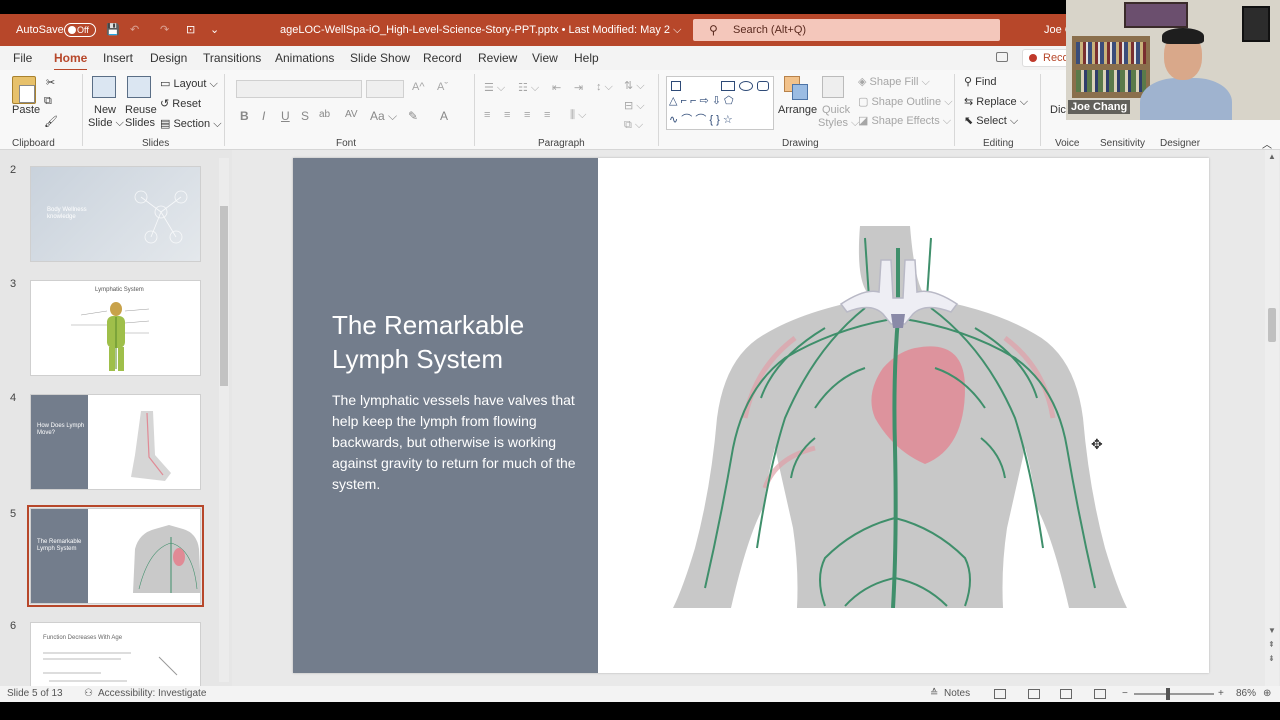 The width and height of the screenshot is (1280, 720). I want to click on notes-button: Notes, so click(957, 693).